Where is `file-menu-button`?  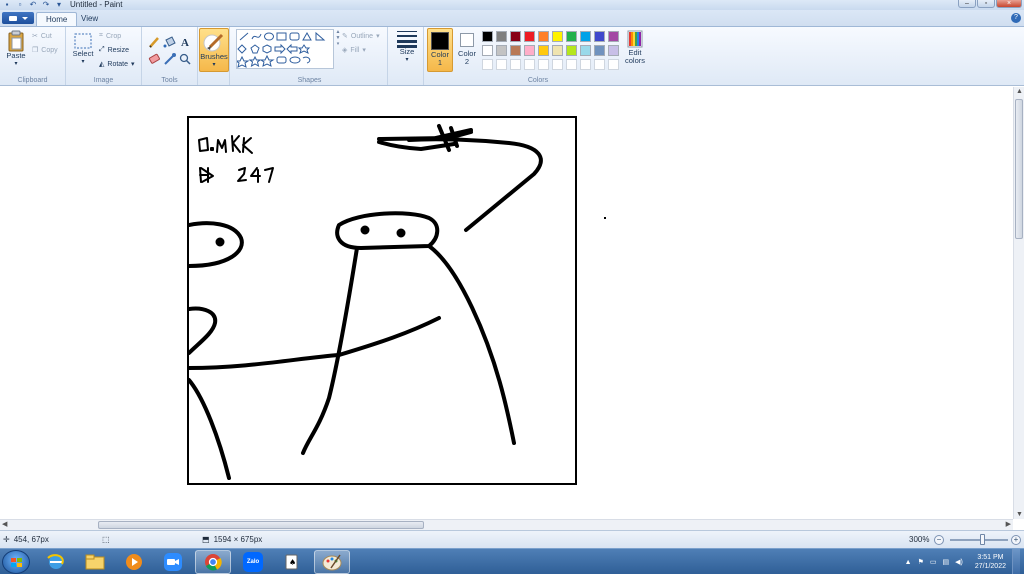 file-menu-button is located at coordinates (18, 18).